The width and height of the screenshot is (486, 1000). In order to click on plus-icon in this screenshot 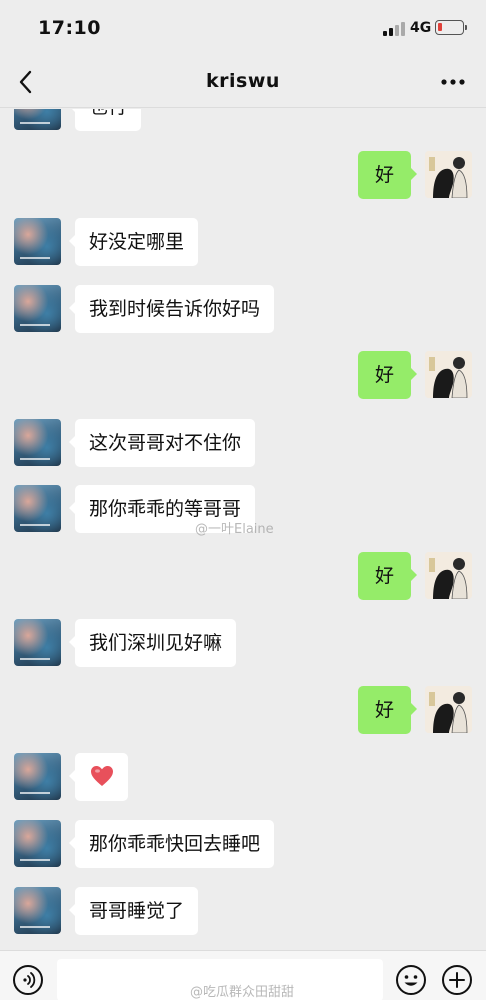, I will do `click(457, 980)`.